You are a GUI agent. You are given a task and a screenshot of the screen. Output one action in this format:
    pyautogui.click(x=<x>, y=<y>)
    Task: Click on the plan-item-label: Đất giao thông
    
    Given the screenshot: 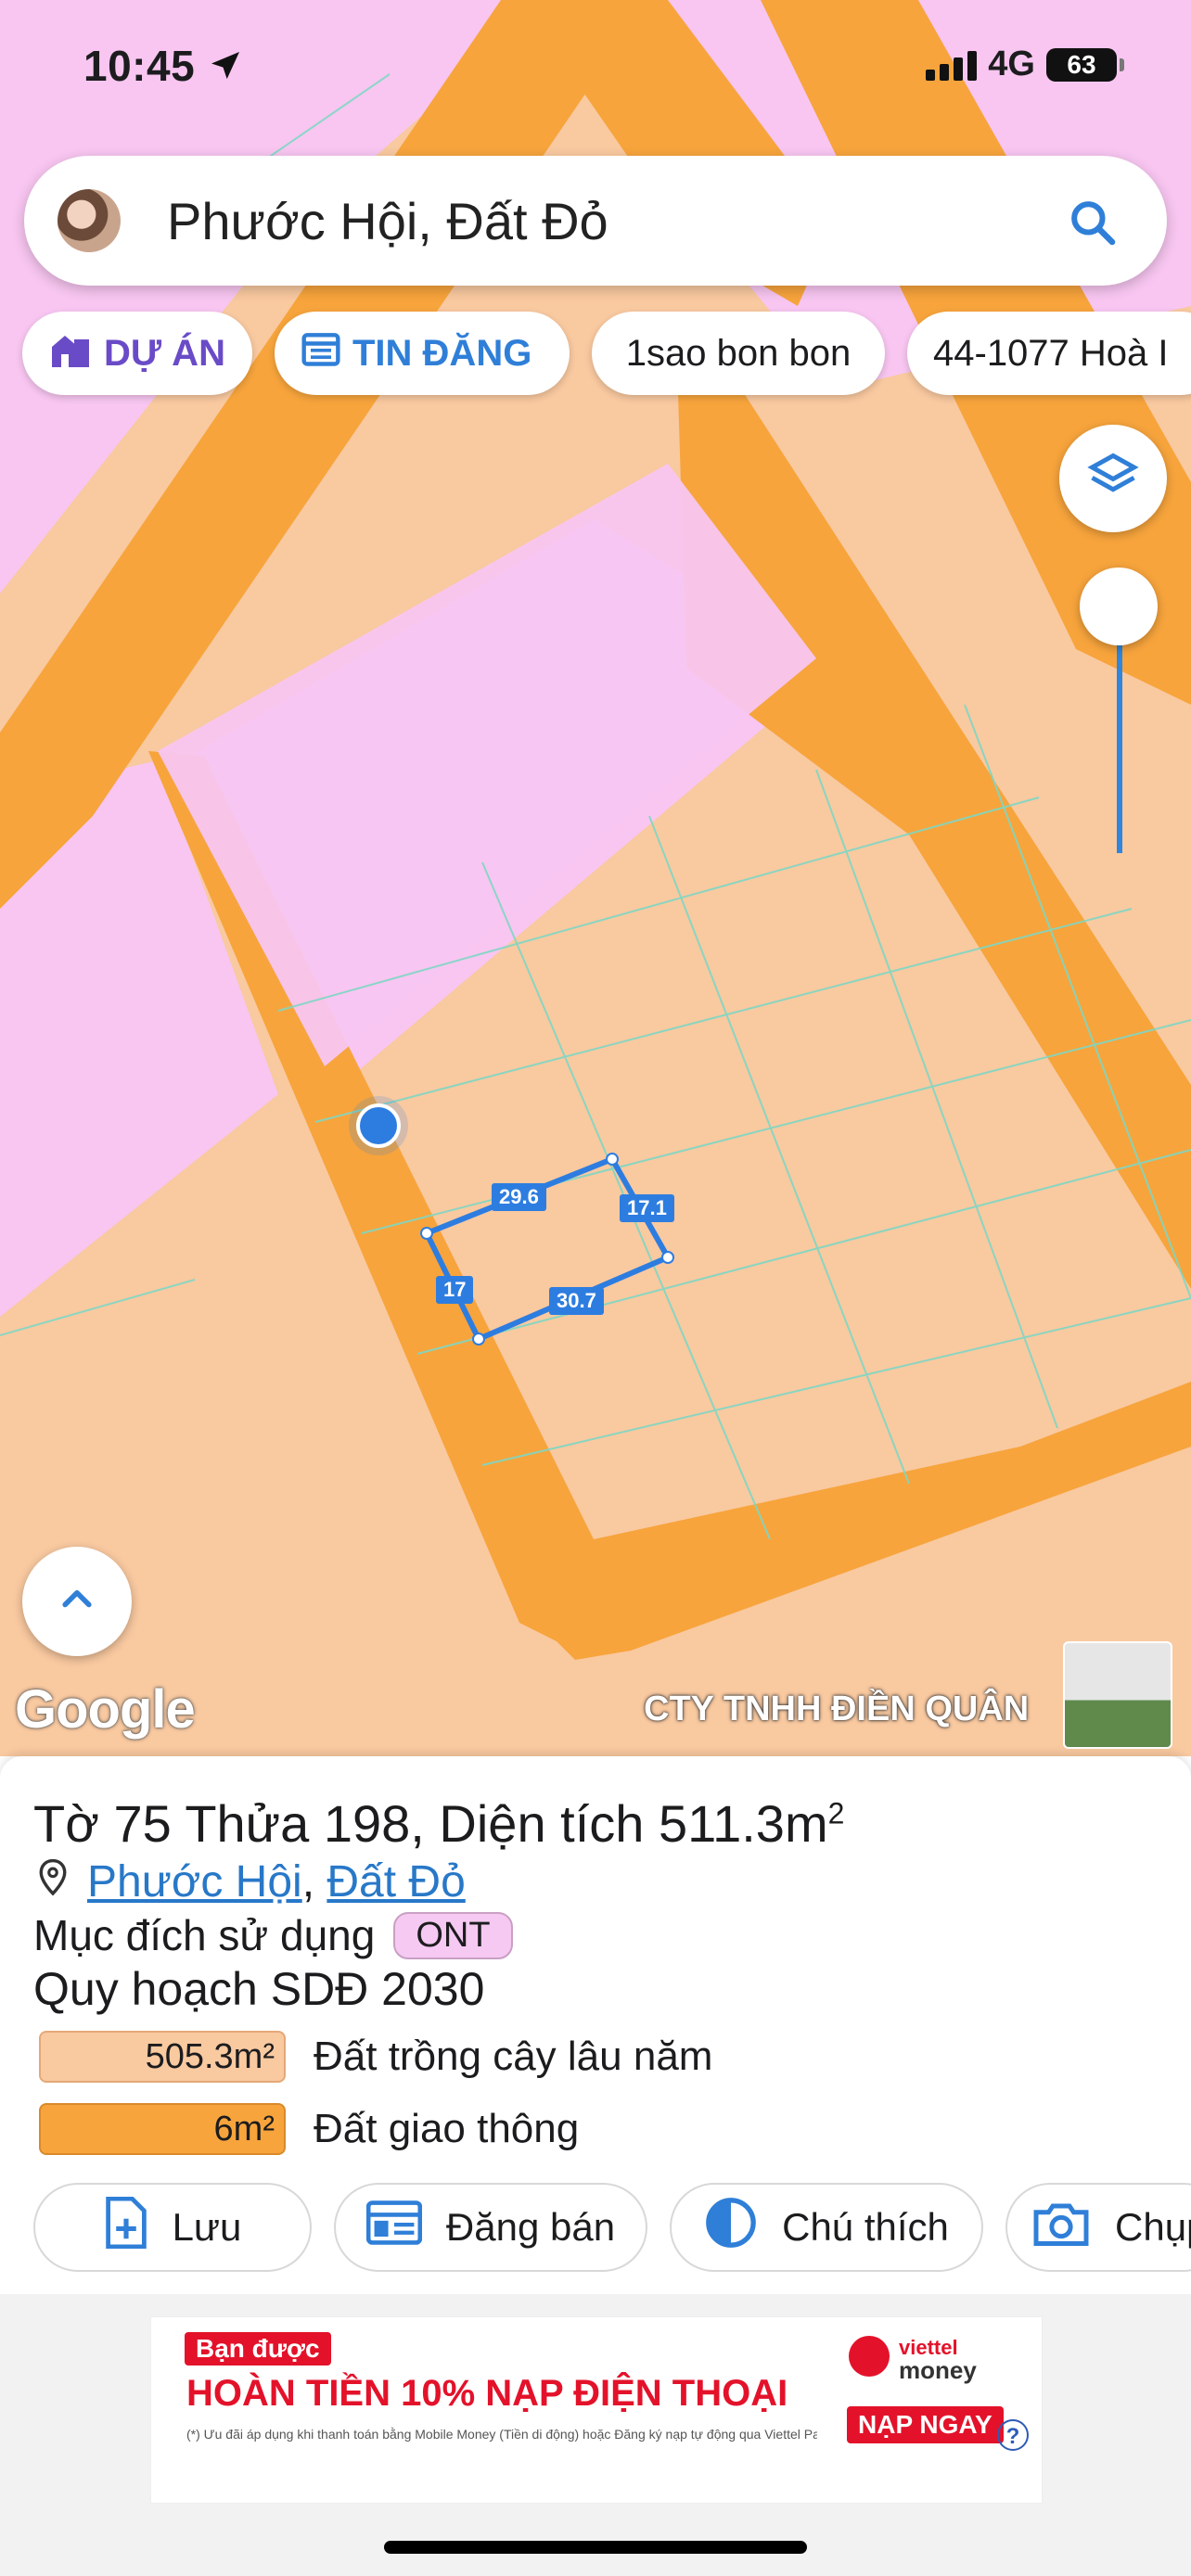 What is the action you would take?
    pyautogui.click(x=447, y=2128)
    